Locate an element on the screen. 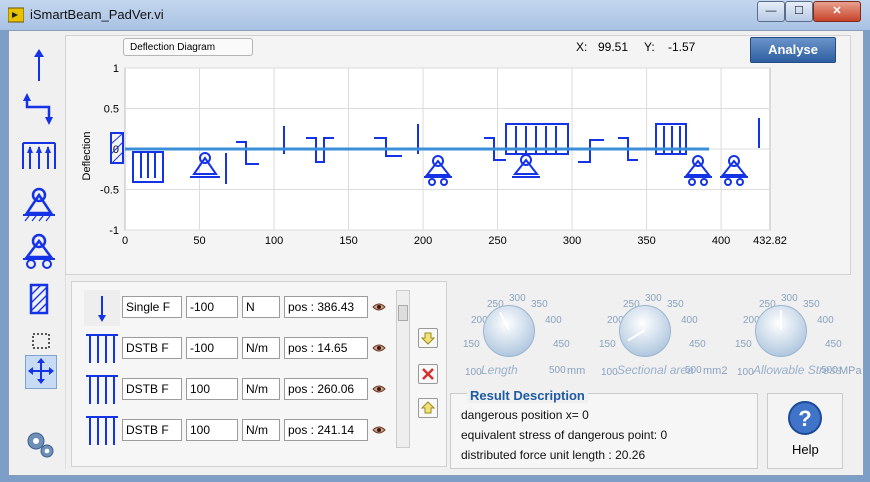 The width and height of the screenshot is (870, 482). load-type-field: Single F is located at coordinates (152, 307).